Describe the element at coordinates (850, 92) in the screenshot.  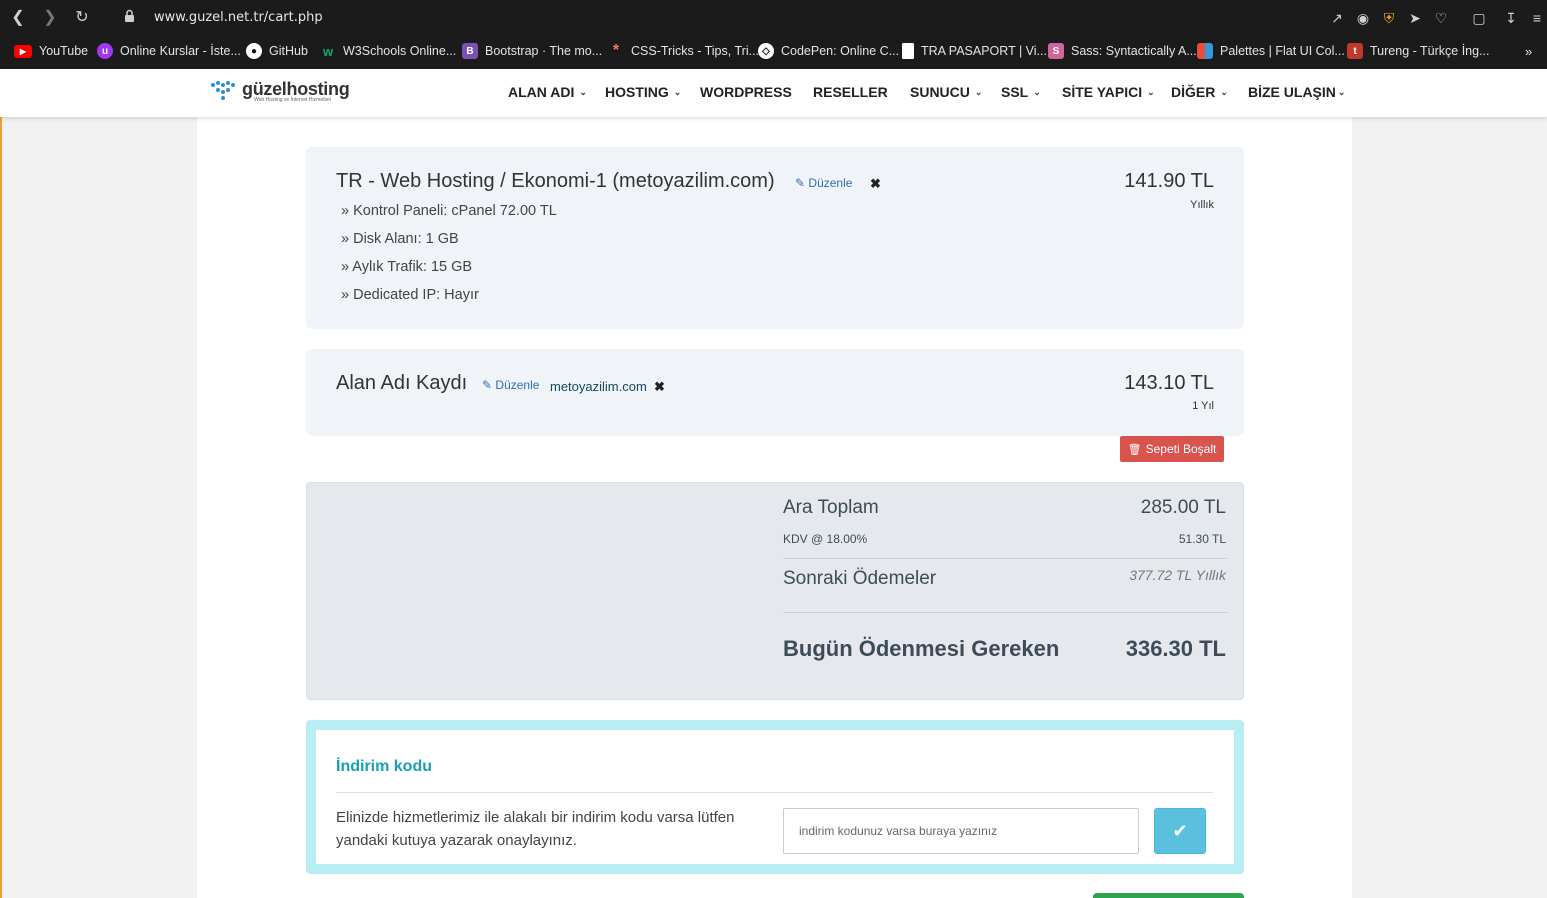
I see `menu-reseller: RESELLER` at that location.